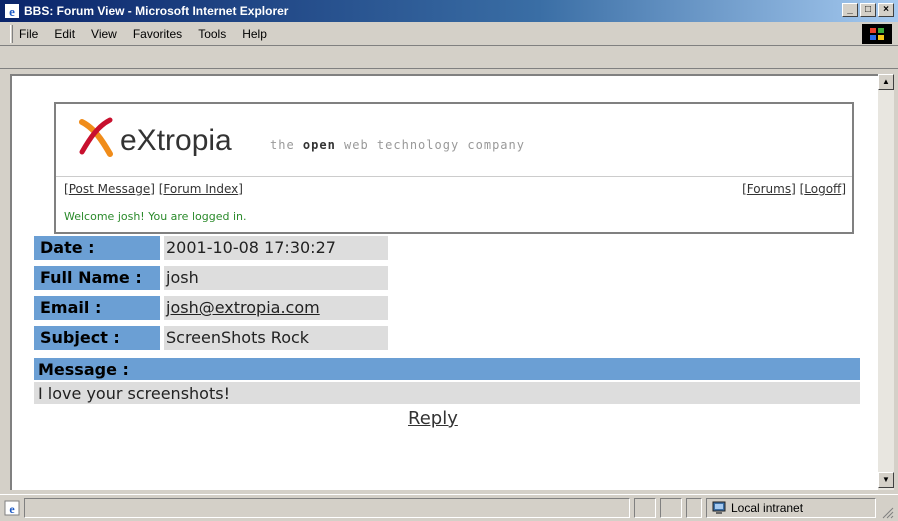  What do you see at coordinates (96, 137) in the screenshot?
I see `extropia-logo-icon` at bounding box center [96, 137].